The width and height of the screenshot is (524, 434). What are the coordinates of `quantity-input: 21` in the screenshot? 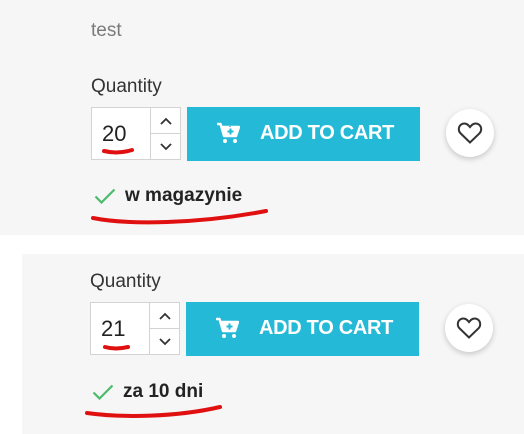 It's located at (113, 329).